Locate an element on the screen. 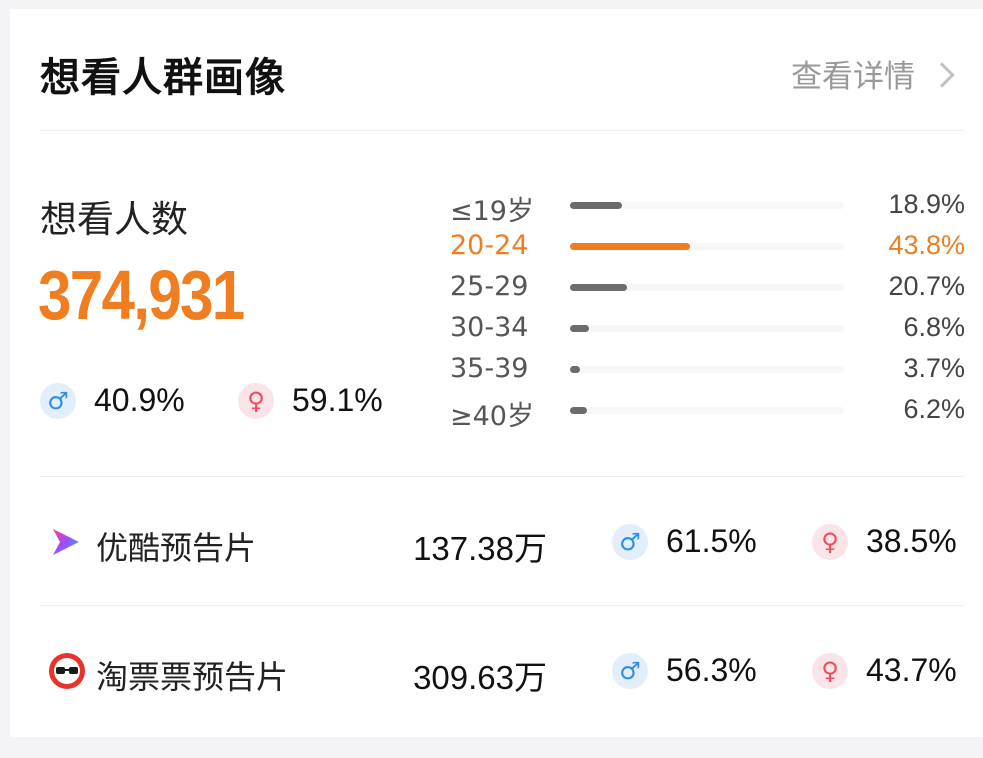 The image size is (983, 758). age-pct: 3.7% is located at coordinates (934, 368).